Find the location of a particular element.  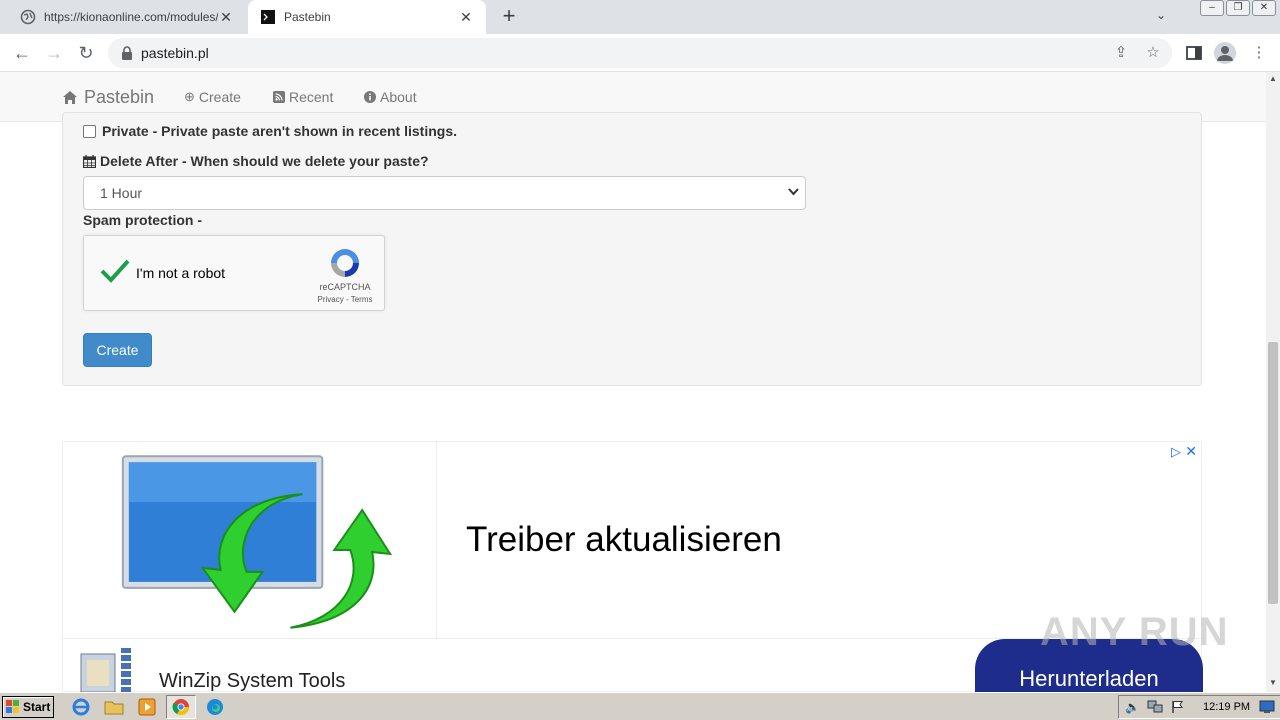

restore-button: ❐ is located at coordinates (1238, 8).